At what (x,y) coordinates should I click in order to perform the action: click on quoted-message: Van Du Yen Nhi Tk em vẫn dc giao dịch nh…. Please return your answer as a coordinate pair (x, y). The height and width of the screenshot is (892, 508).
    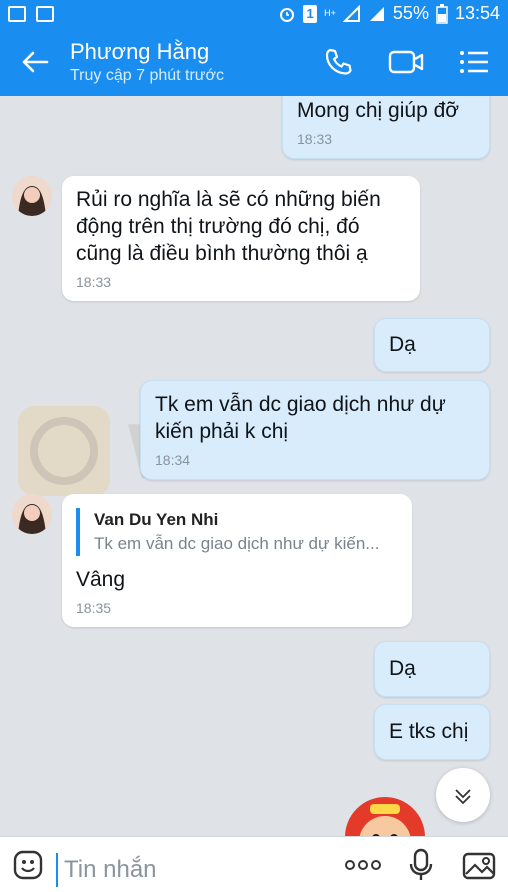
    Looking at the image, I should click on (237, 532).